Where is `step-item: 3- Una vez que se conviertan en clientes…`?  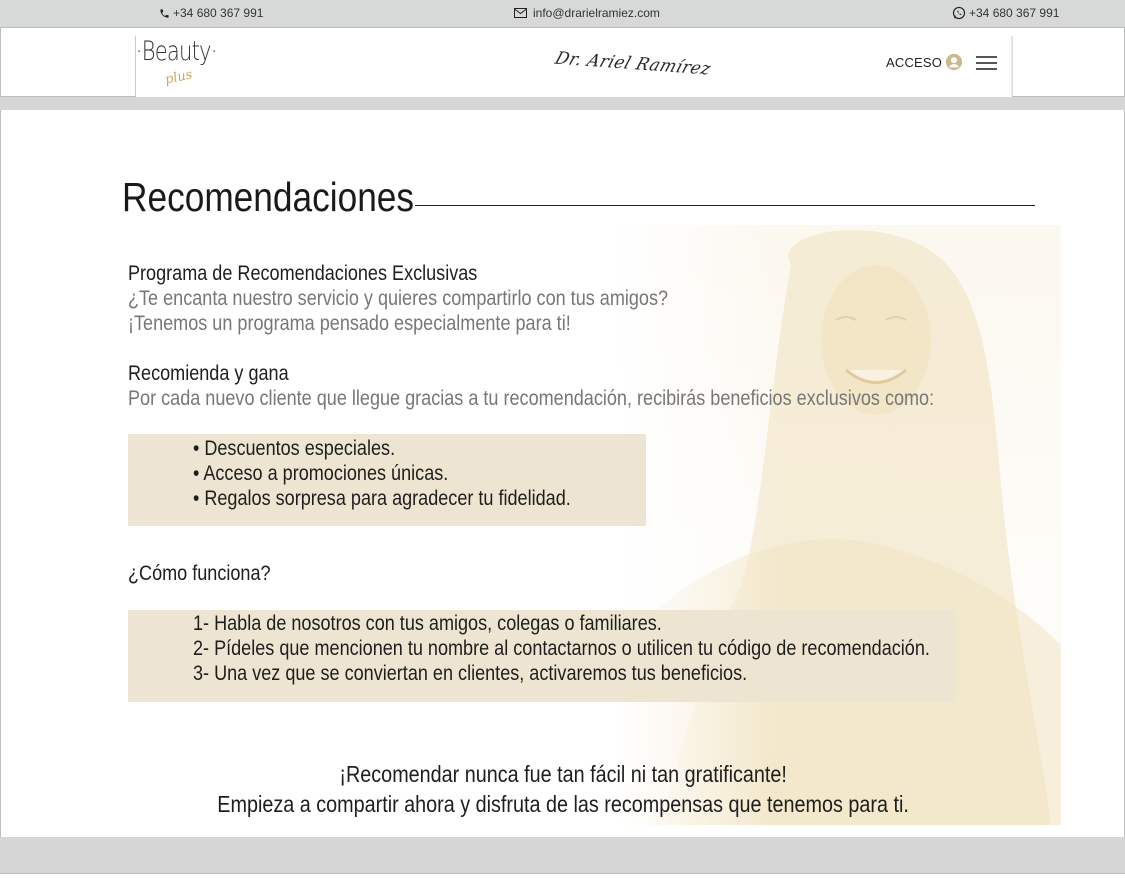 step-item: 3- Una vez que se conviertan en clientes… is located at coordinates (470, 673).